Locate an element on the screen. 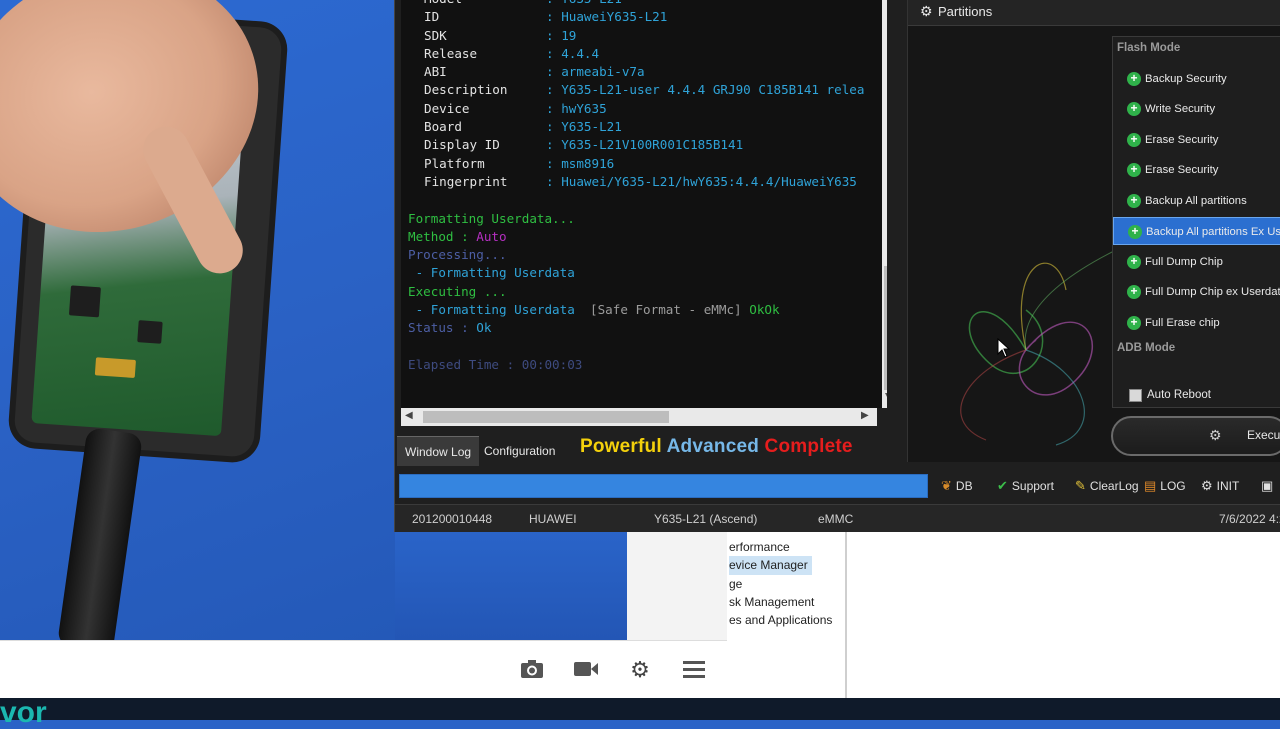  slogan-powerful: Powerful is located at coordinates (621, 446).